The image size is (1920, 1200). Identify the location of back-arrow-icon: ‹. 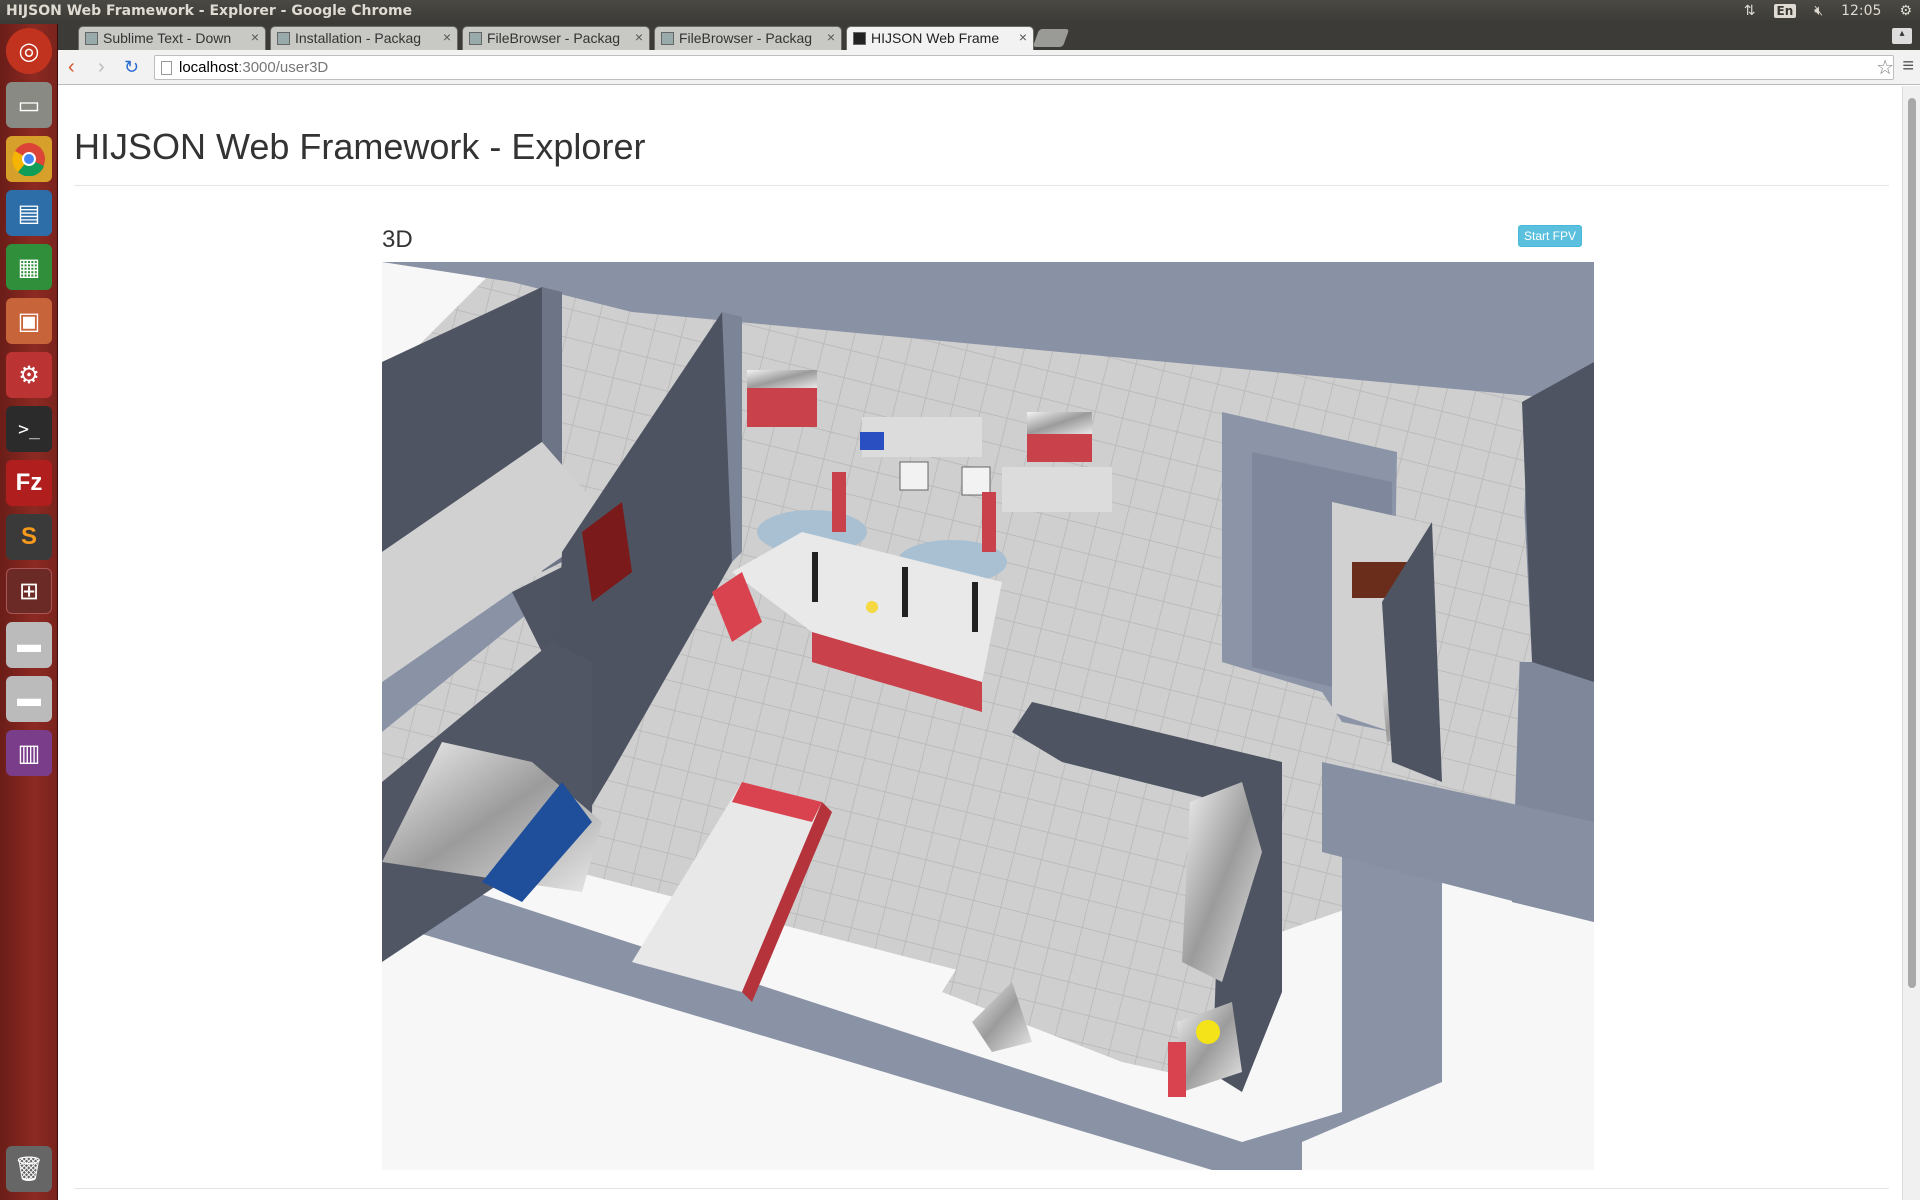
(71, 67).